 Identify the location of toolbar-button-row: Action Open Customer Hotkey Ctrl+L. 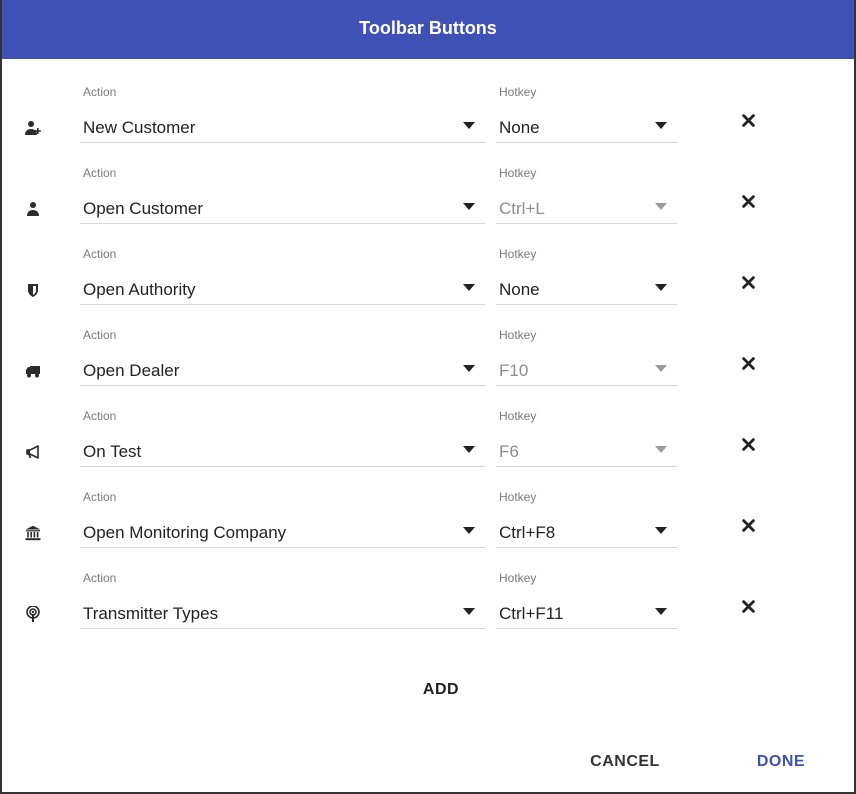
(428, 207).